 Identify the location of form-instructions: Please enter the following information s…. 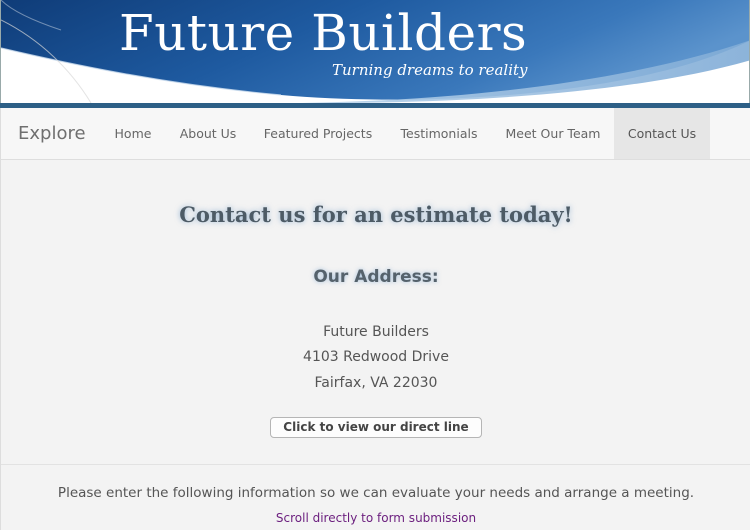
(376, 493).